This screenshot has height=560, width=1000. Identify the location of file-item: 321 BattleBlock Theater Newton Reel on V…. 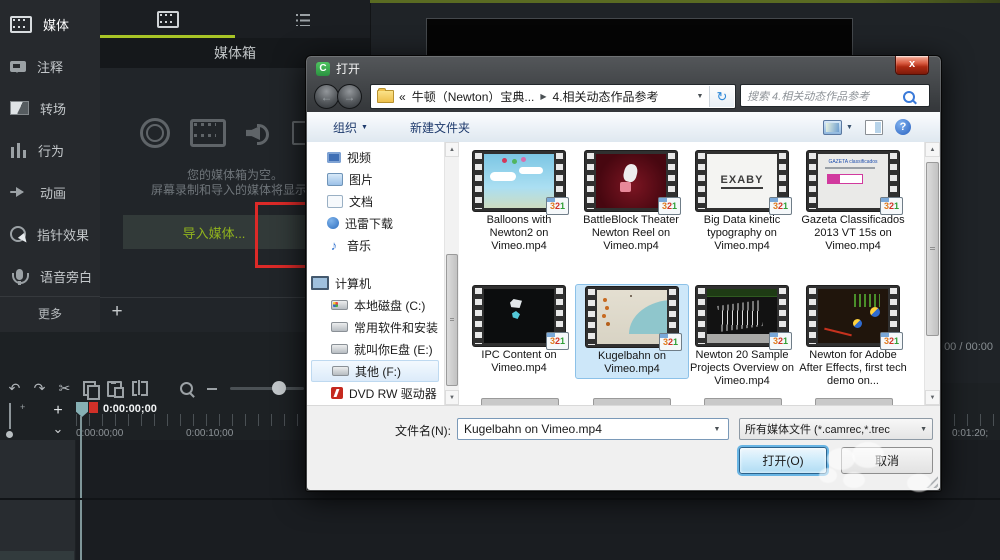
(631, 202).